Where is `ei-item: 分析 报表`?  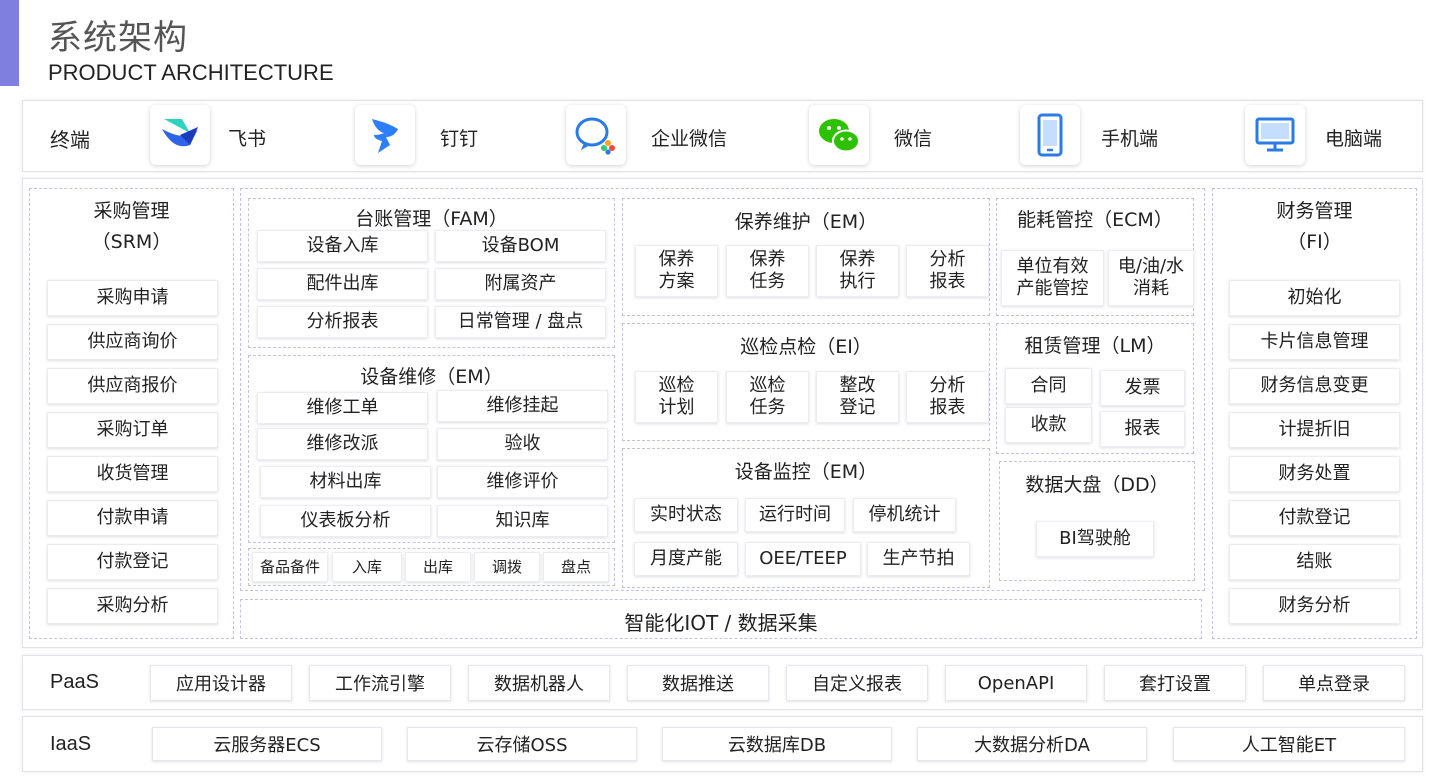
ei-item: 分析 报表 is located at coordinates (947, 397).